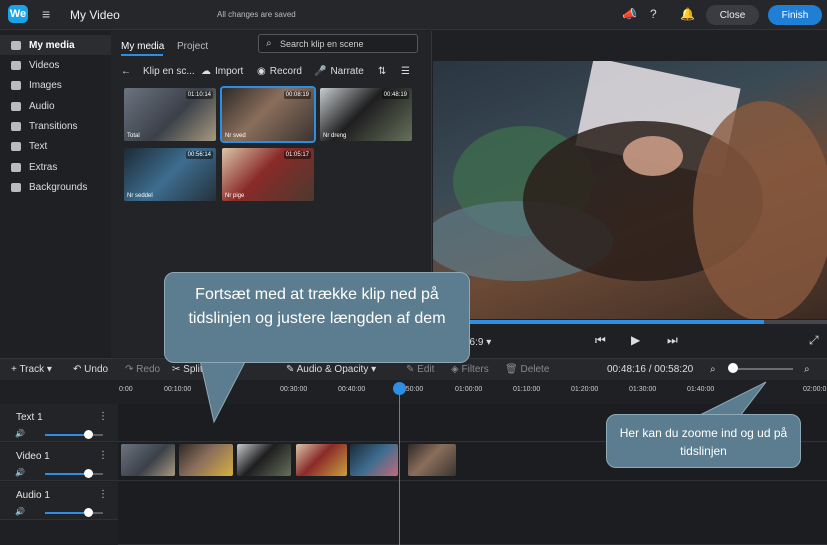  Describe the element at coordinates (455, 369) in the screenshot. I see `filter-icon: ◈` at that location.